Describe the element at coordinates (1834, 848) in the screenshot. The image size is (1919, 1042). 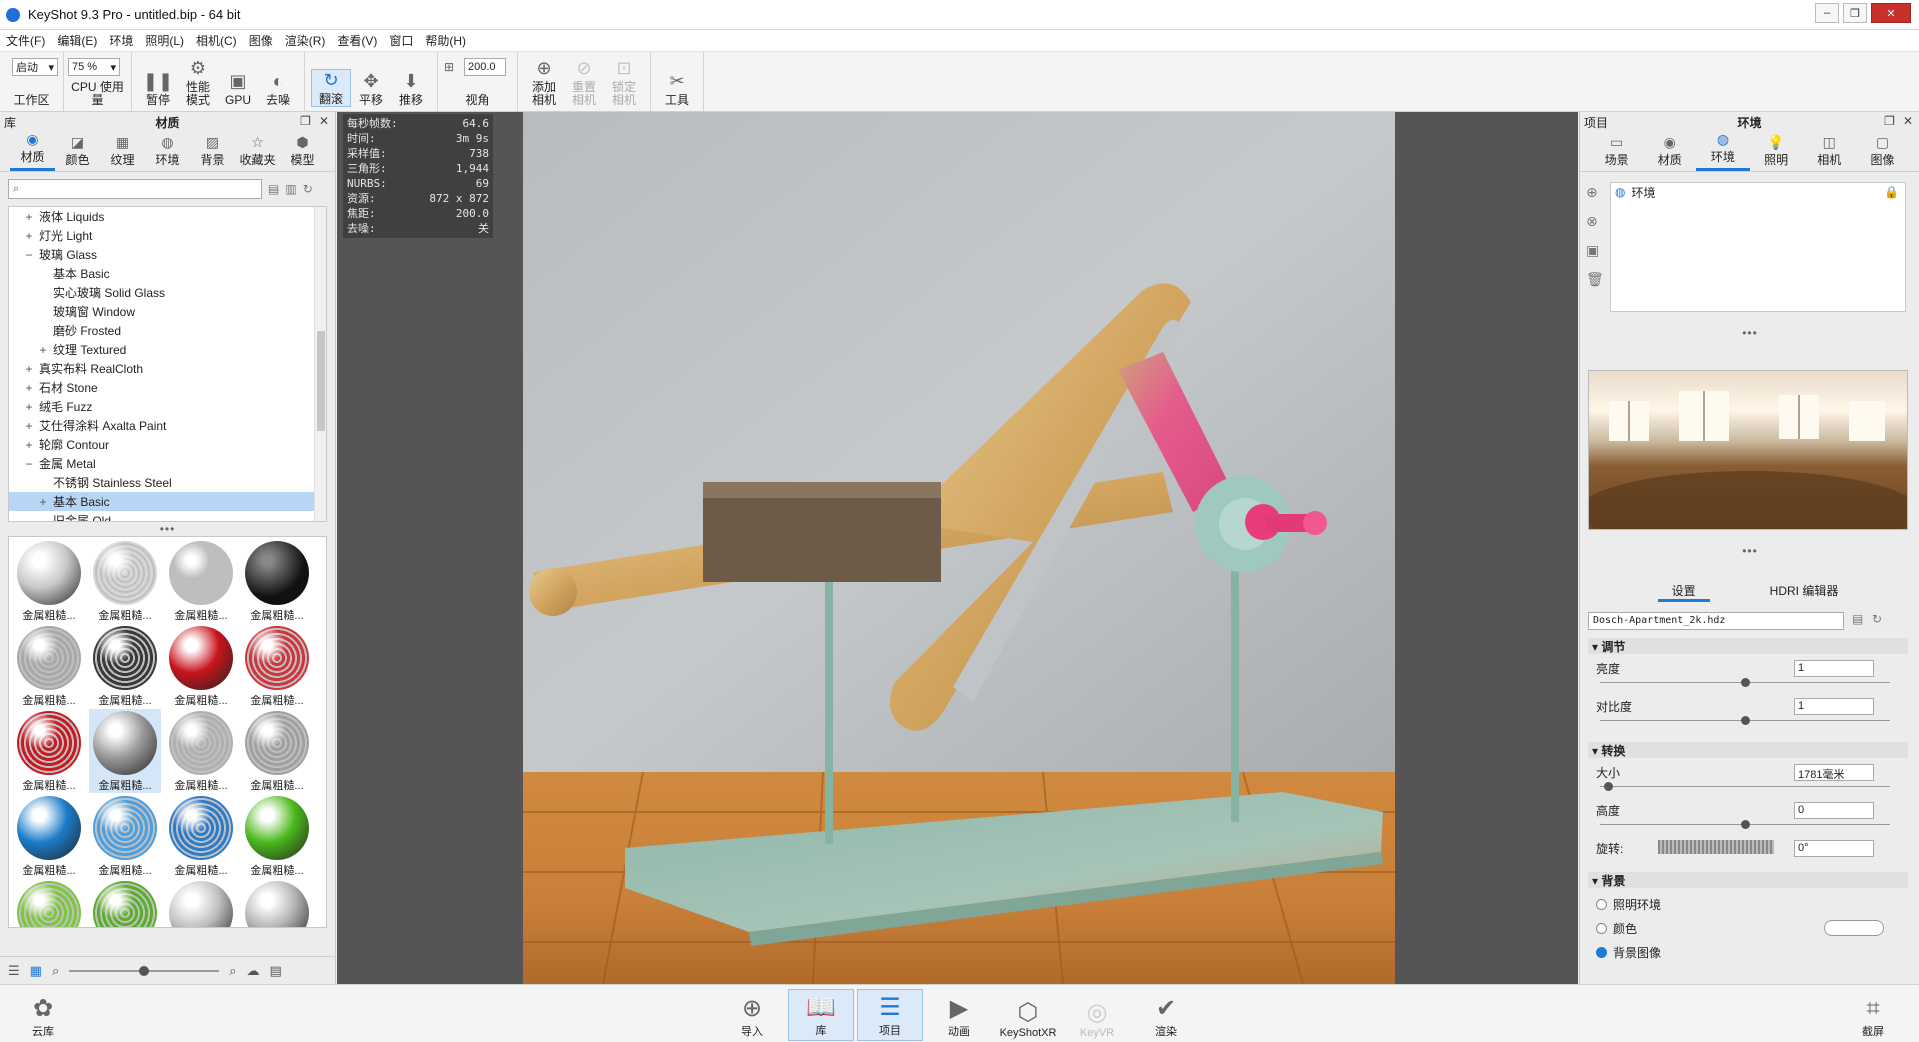
I see `rotation-input: 0°` at that location.